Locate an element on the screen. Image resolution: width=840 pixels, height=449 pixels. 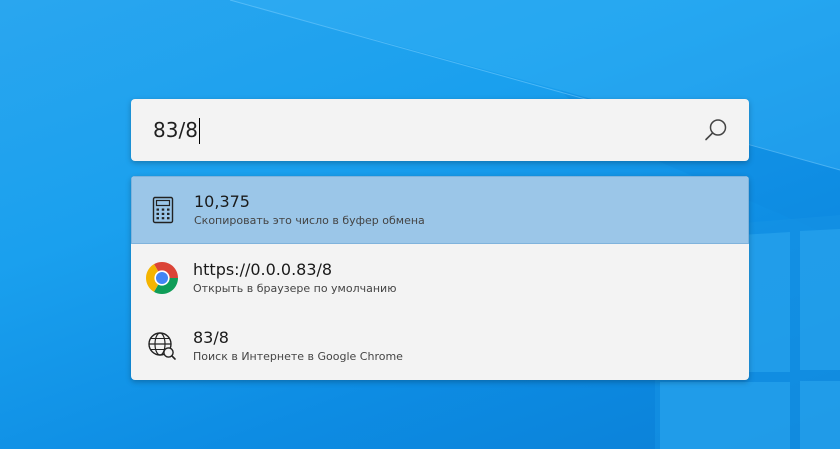
result-subtitle: Скопировать это число в буфер обмена is located at coordinates (309, 220).